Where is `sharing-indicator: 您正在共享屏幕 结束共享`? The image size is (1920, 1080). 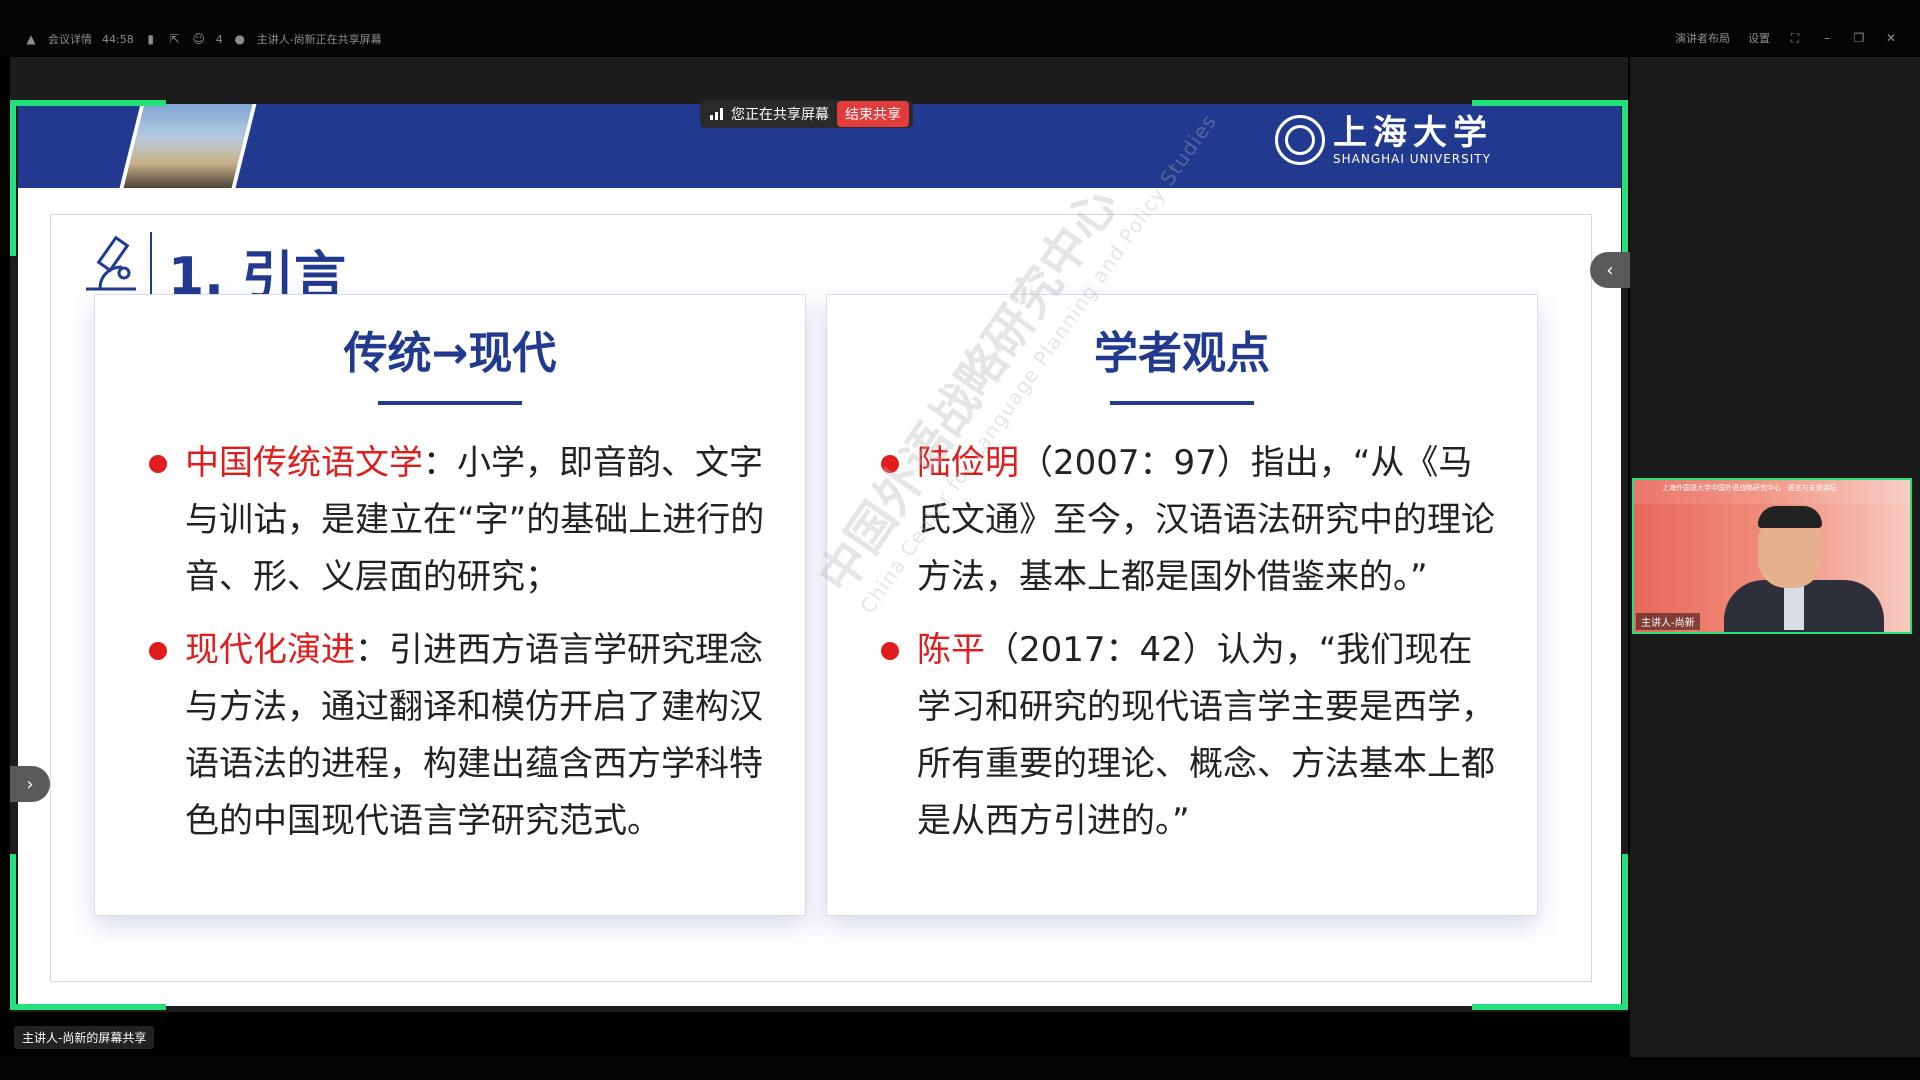 sharing-indicator: 您正在共享屏幕 结束共享 is located at coordinates (806, 114).